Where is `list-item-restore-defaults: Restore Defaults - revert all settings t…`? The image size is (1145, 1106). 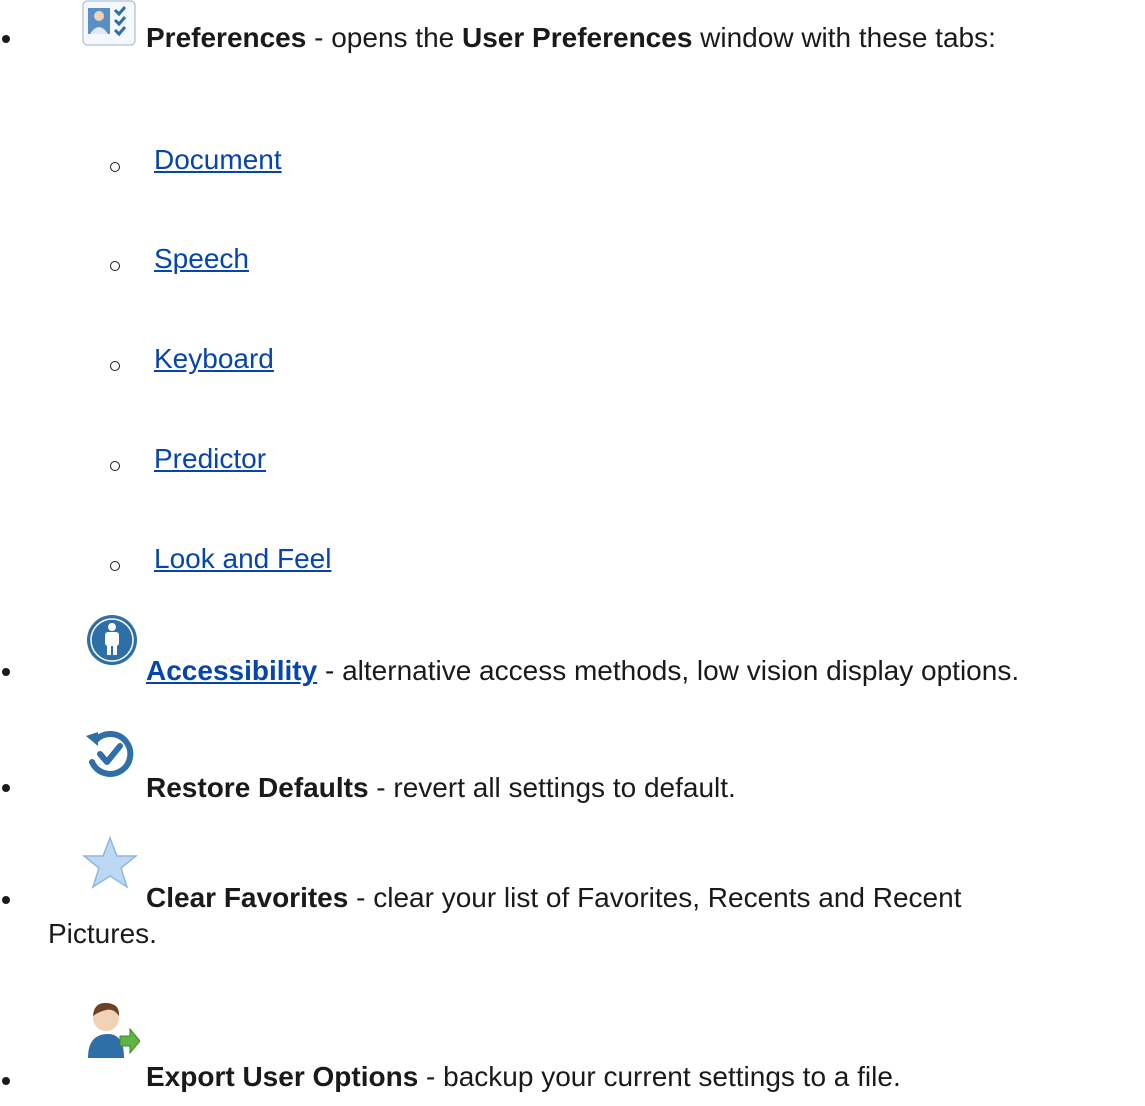 list-item-restore-defaults: Restore Defaults - revert all settings t… is located at coordinates (572, 764).